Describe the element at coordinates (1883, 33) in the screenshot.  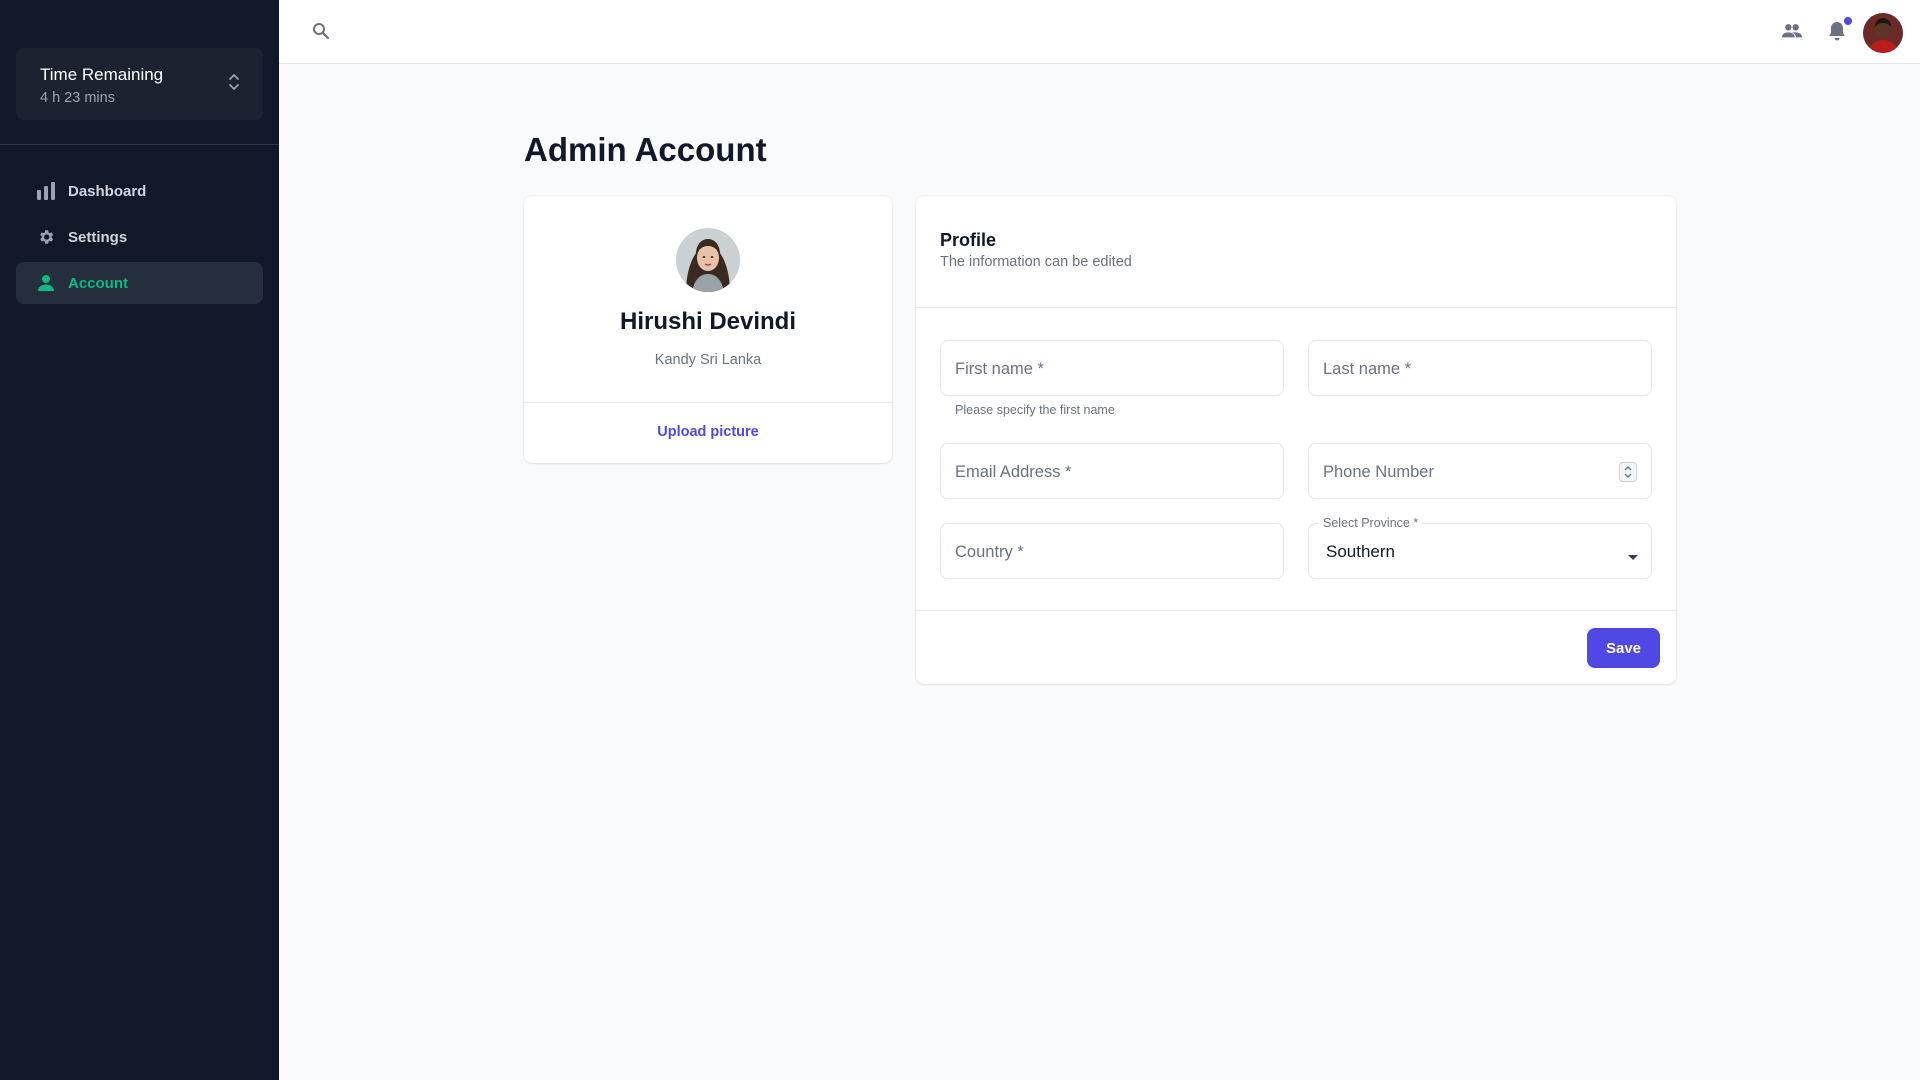
I see `avatar` at that location.